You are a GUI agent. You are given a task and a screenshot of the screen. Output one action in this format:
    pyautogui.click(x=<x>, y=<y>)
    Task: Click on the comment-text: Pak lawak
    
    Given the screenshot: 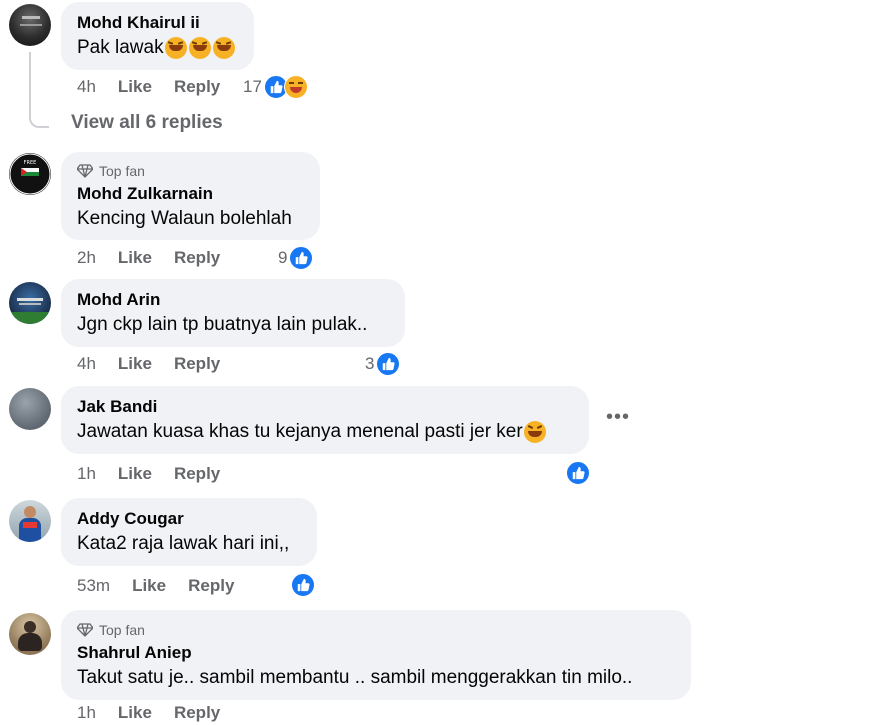 What is the action you would take?
    pyautogui.click(x=157, y=48)
    